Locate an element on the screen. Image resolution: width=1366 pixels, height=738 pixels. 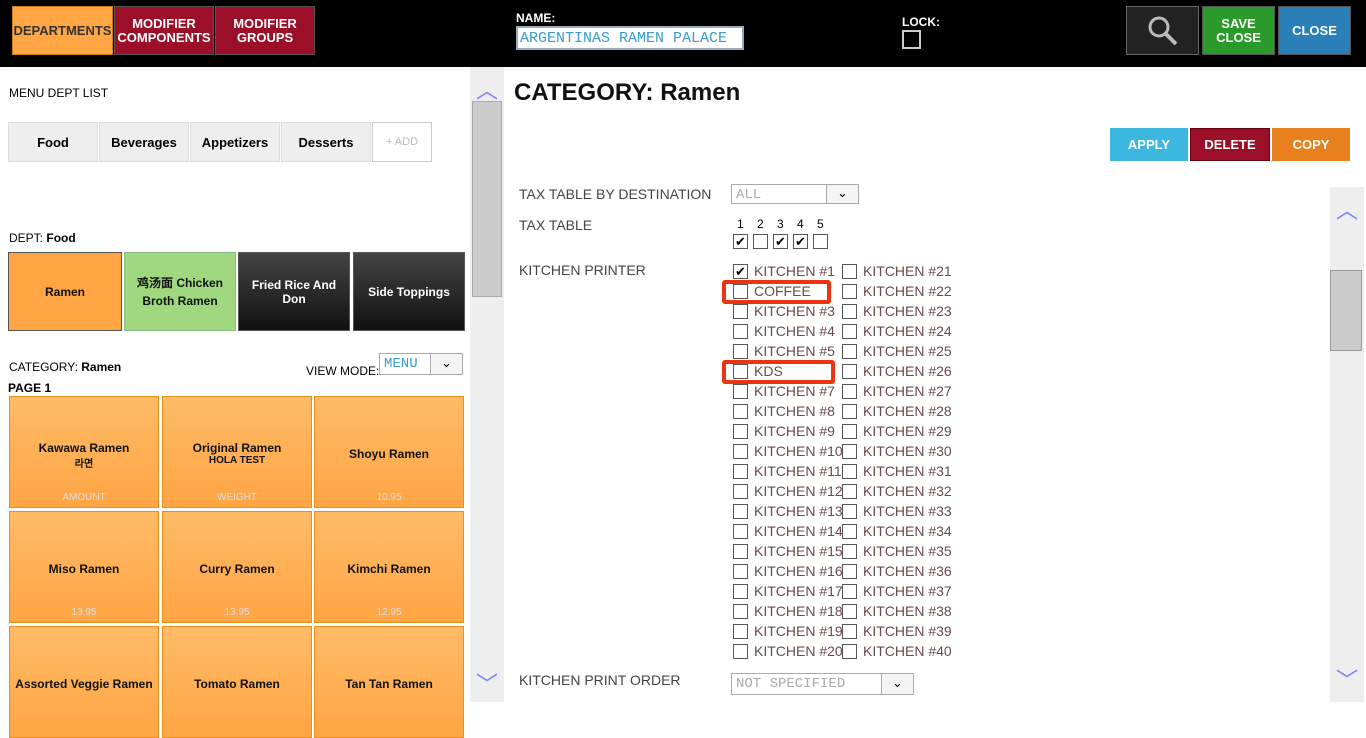
menu-item-tile: Tomato Ramen is located at coordinates (237, 682).